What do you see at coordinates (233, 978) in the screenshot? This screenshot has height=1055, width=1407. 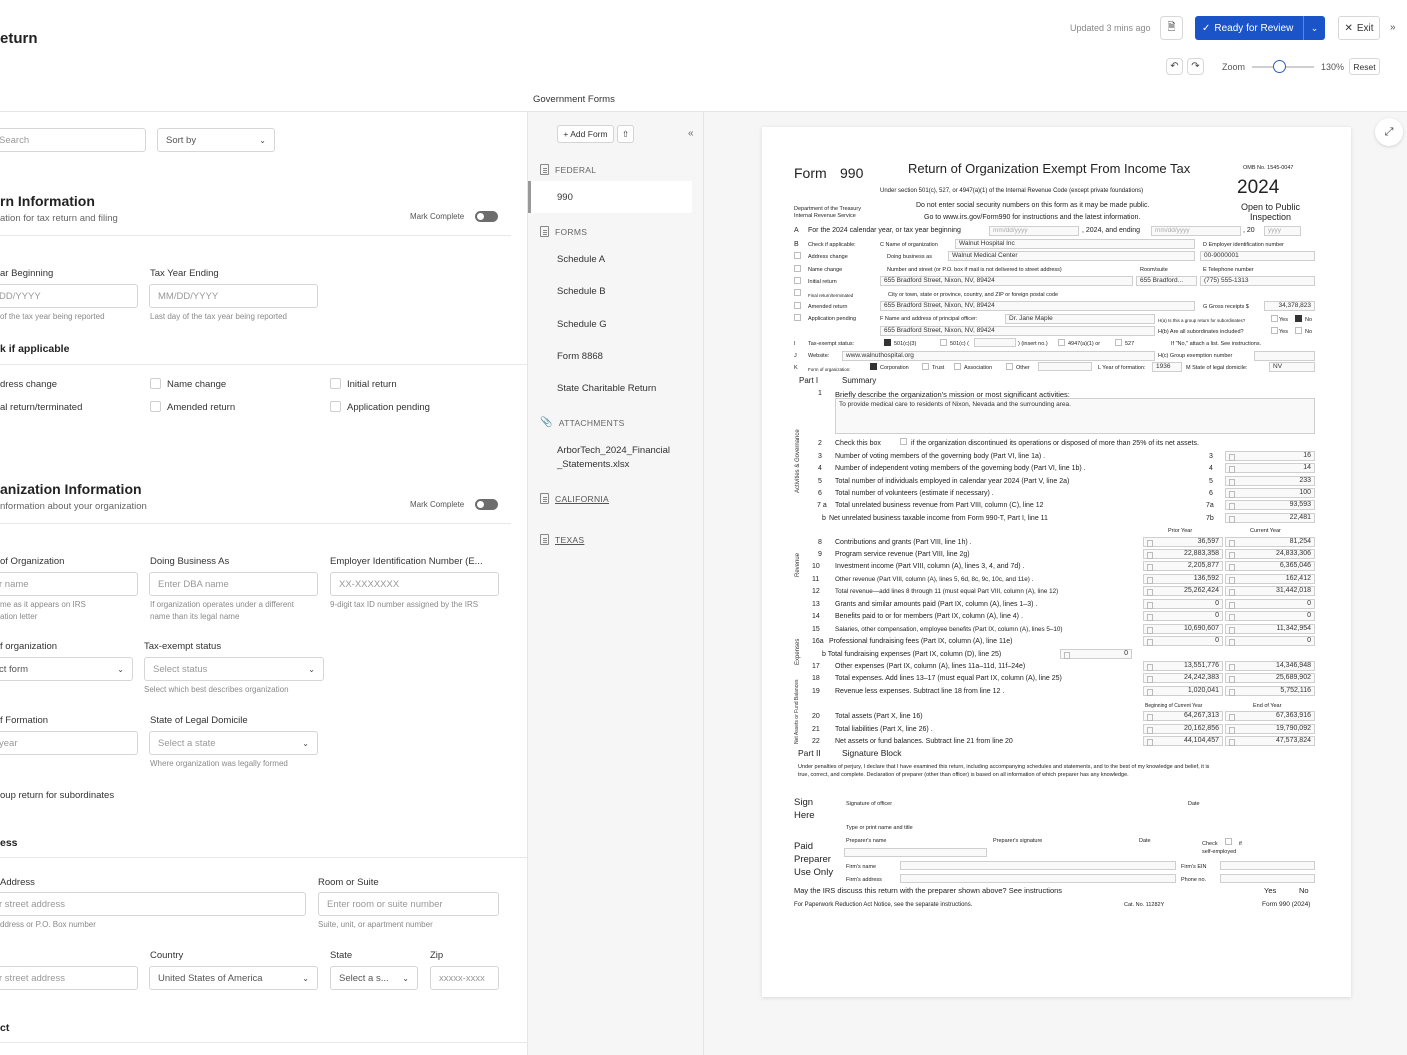 I see `country-select: United States of America ⌄` at bounding box center [233, 978].